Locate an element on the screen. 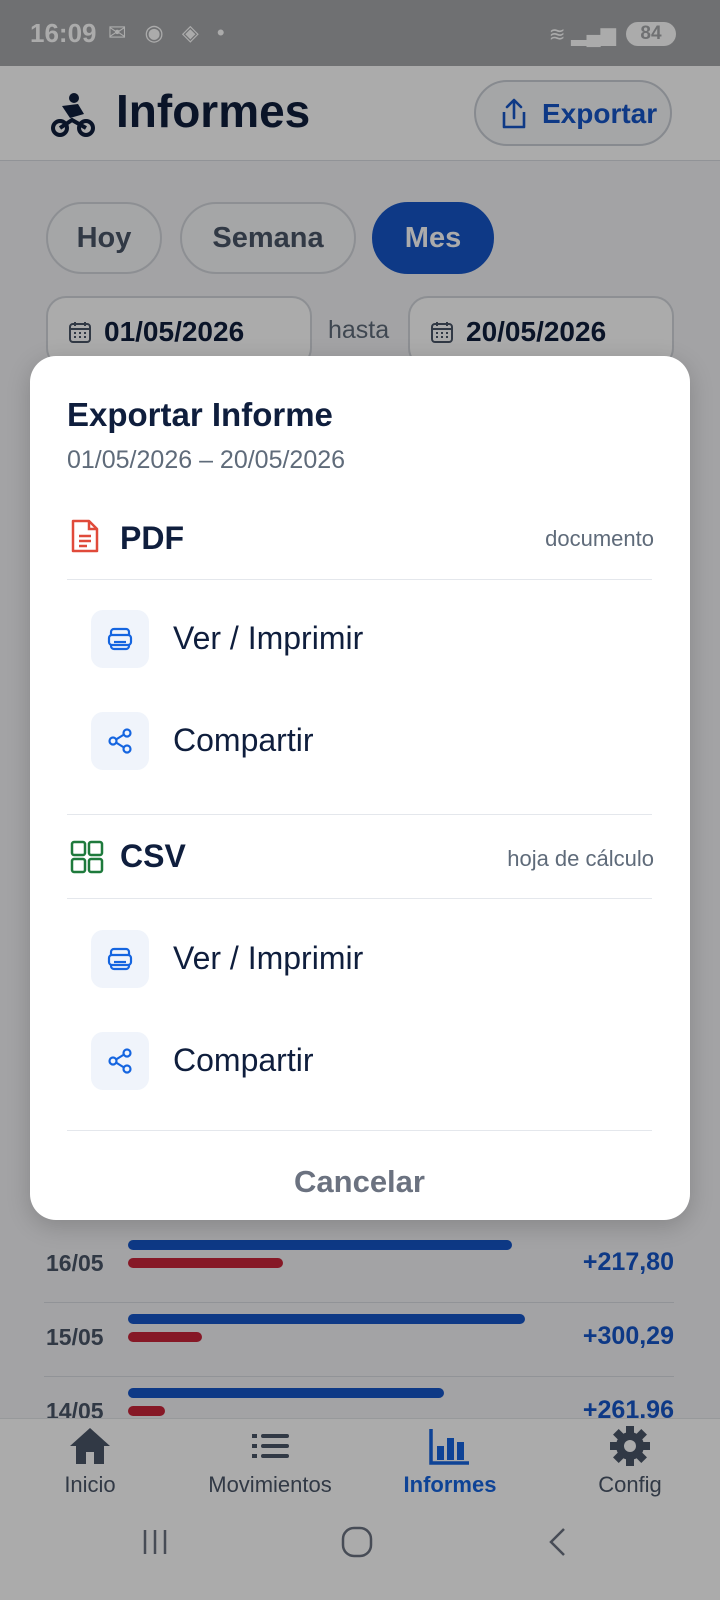  dialog-subtitle: 01/05/2026 – 20/05/2026 is located at coordinates (206, 460).